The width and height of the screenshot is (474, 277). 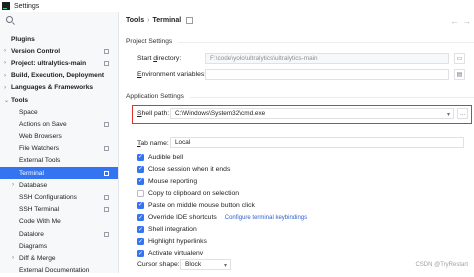 I want to click on sidebar-item-label: Diff & Merge, so click(x=37, y=258).